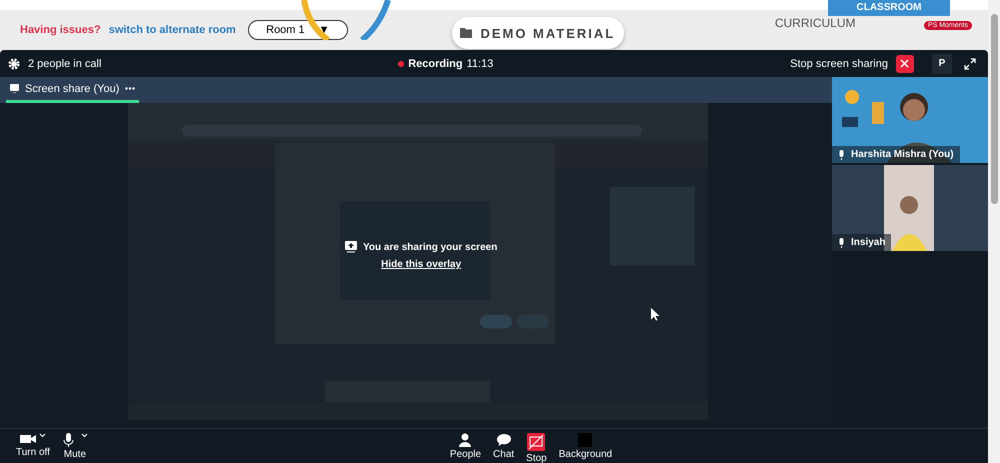 Image resolution: width=1000 pixels, height=463 pixels. I want to click on camera-toggle-button: Turn off, so click(33, 443).